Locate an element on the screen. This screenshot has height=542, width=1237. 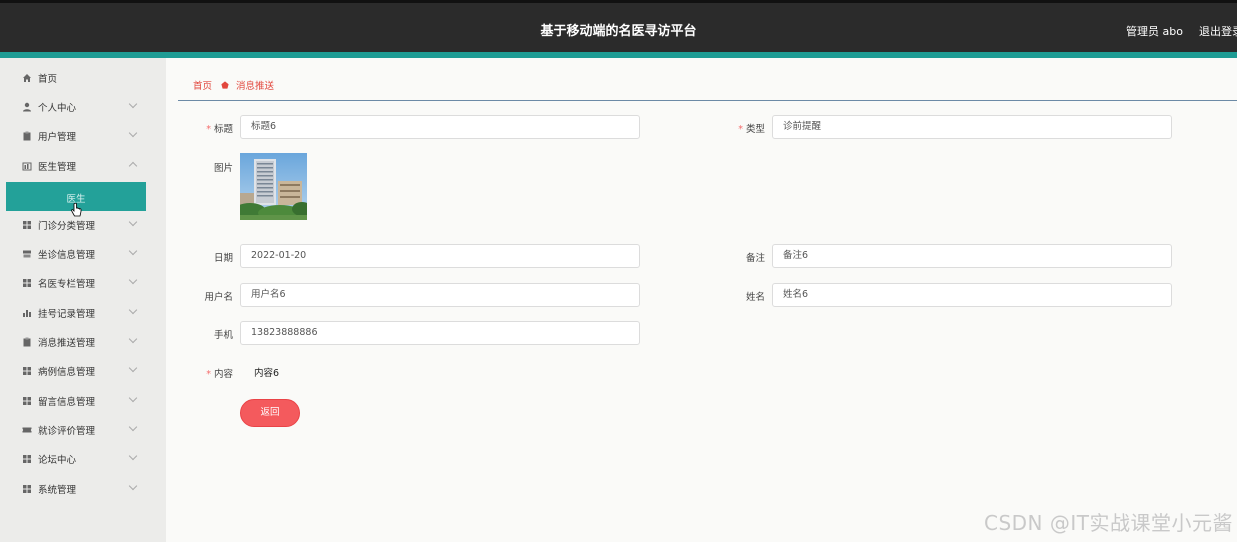
breadcrumb-divider is located at coordinates (707, 100).